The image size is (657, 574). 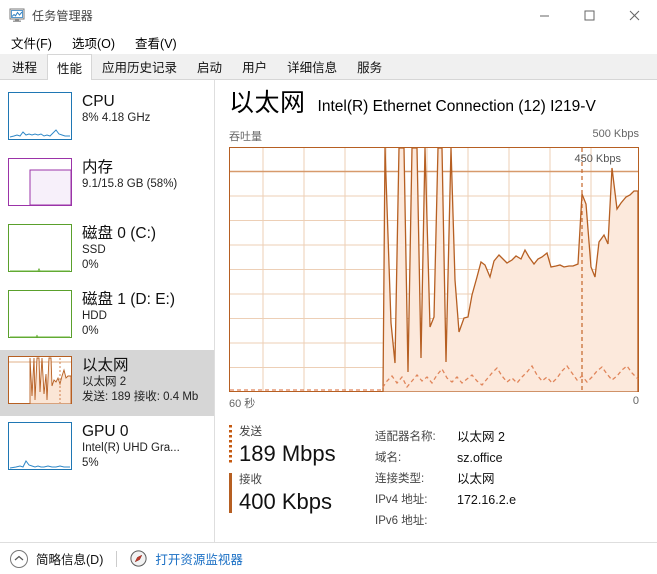 What do you see at coordinates (31, 42) in the screenshot?
I see `menu-file: 文件(F)` at bounding box center [31, 42].